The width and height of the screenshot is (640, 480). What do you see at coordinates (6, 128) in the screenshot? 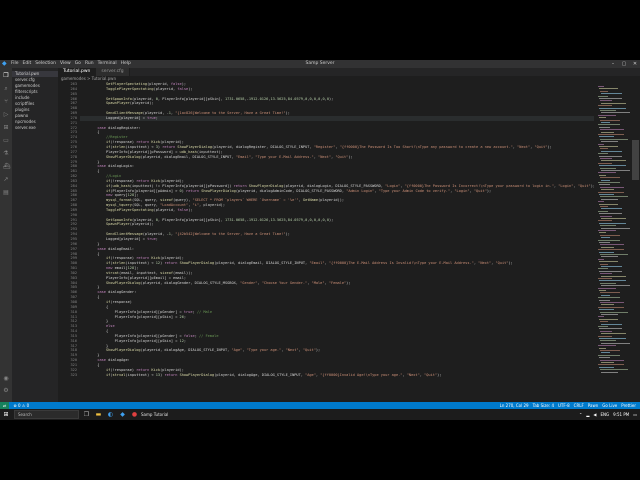
I see `extensions-icon: ⊞` at bounding box center [6, 128].